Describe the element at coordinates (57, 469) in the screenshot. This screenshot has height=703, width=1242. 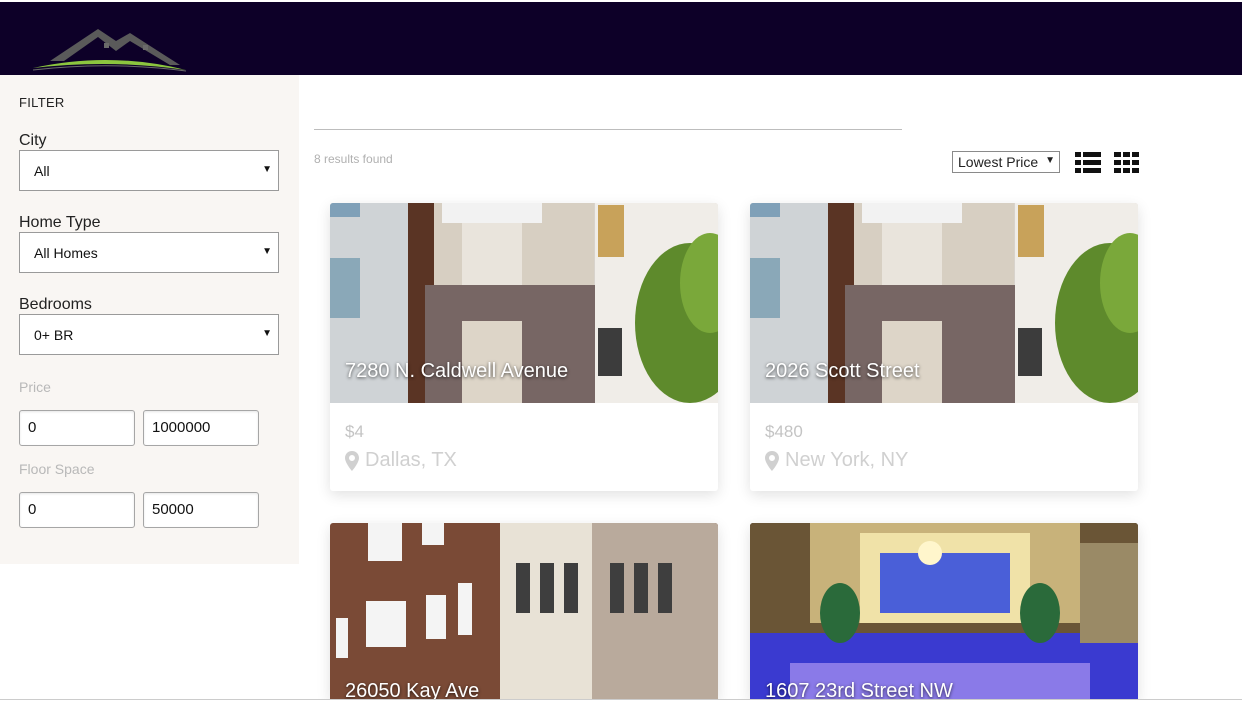
I see `floor-space-label: Floor Space` at that location.